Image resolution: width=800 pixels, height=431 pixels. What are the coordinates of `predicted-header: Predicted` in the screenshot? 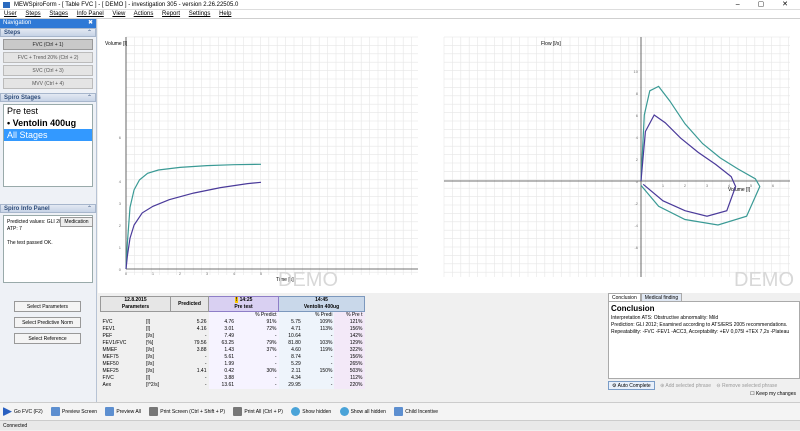 It's located at (189, 304).